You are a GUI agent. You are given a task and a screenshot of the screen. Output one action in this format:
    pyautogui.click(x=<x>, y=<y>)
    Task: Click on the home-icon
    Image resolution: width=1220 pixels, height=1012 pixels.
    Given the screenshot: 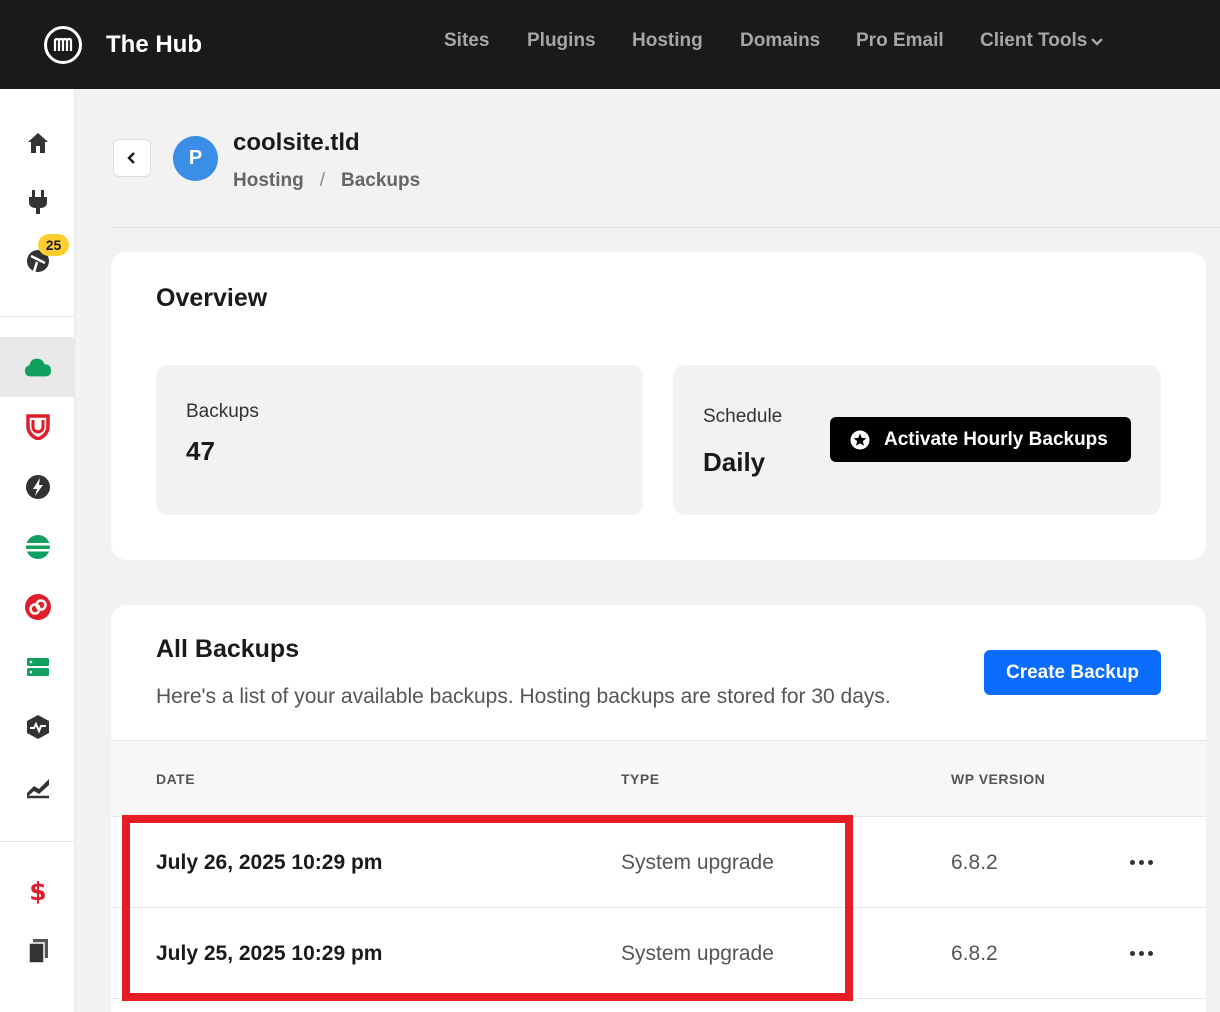 What is the action you would take?
    pyautogui.click(x=38, y=143)
    